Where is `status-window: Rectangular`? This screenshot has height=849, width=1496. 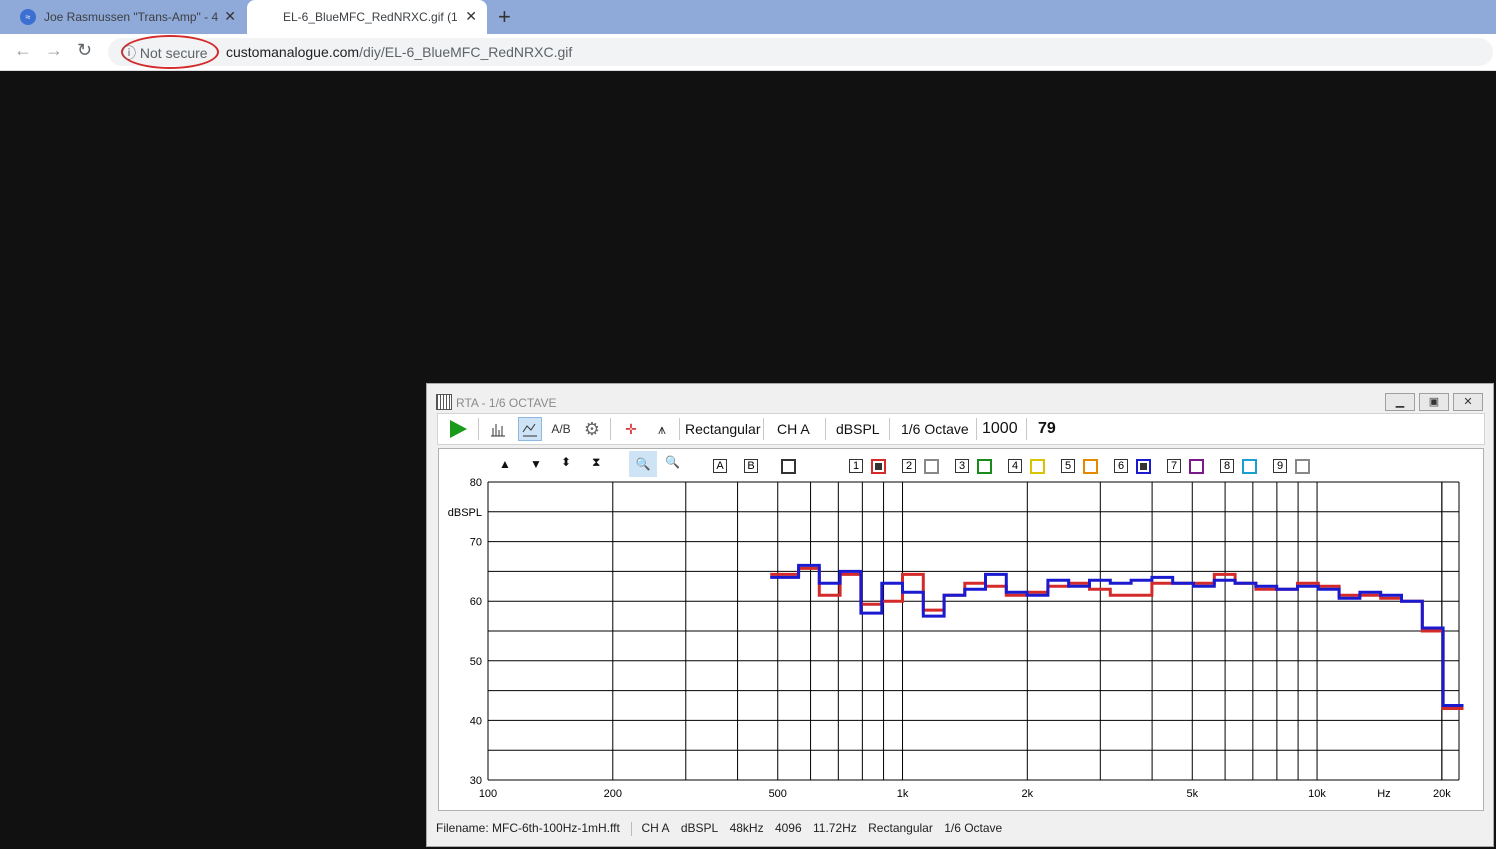
status-window: Rectangular is located at coordinates (900, 828).